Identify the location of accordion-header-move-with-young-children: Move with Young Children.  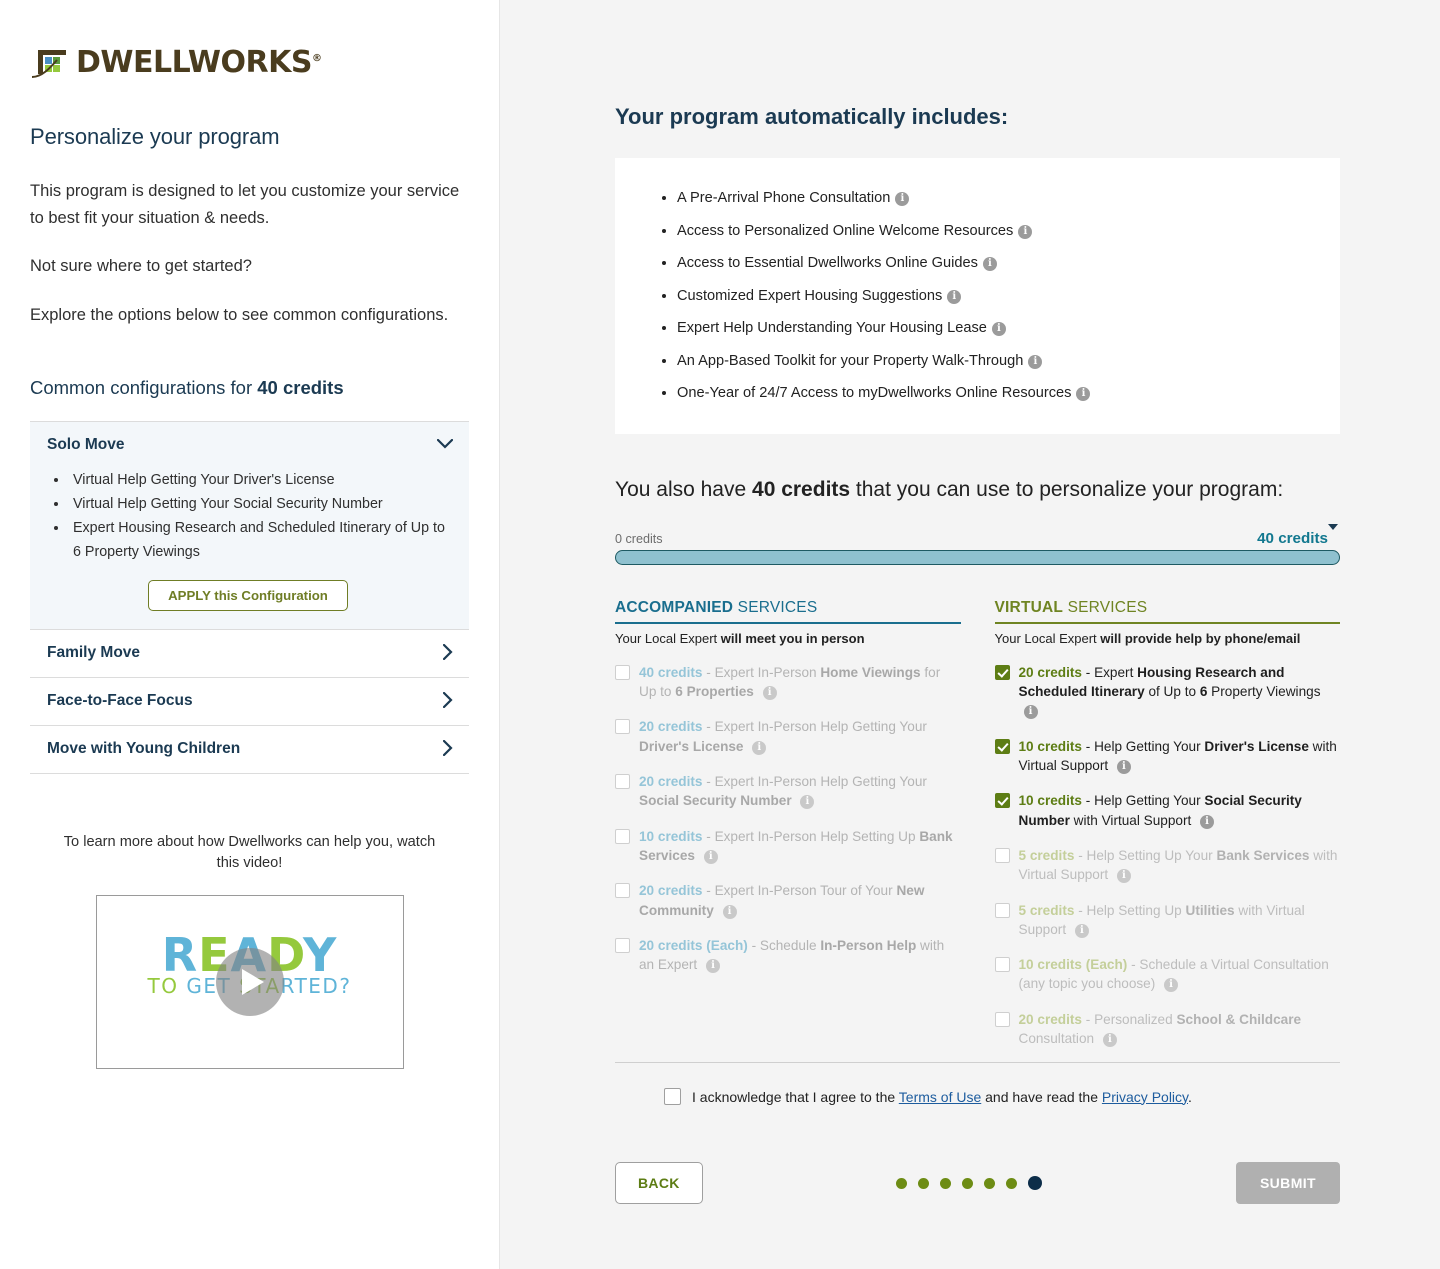
(249, 749).